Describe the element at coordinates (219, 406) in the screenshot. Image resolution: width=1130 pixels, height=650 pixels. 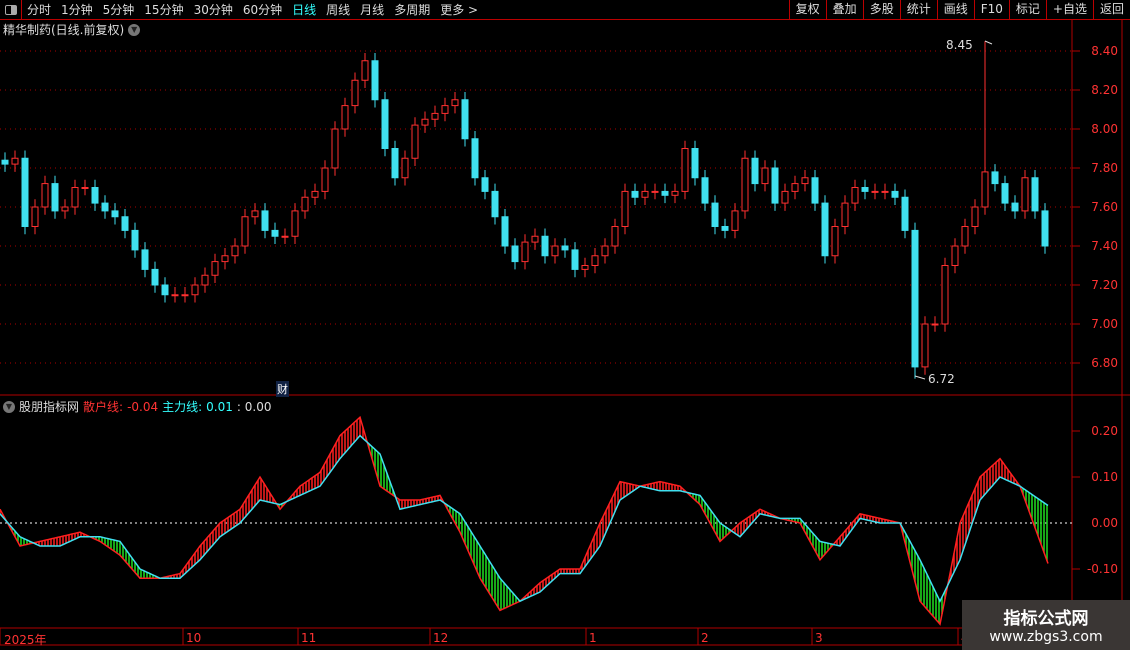
I see `main-line-value: 0.01` at that location.